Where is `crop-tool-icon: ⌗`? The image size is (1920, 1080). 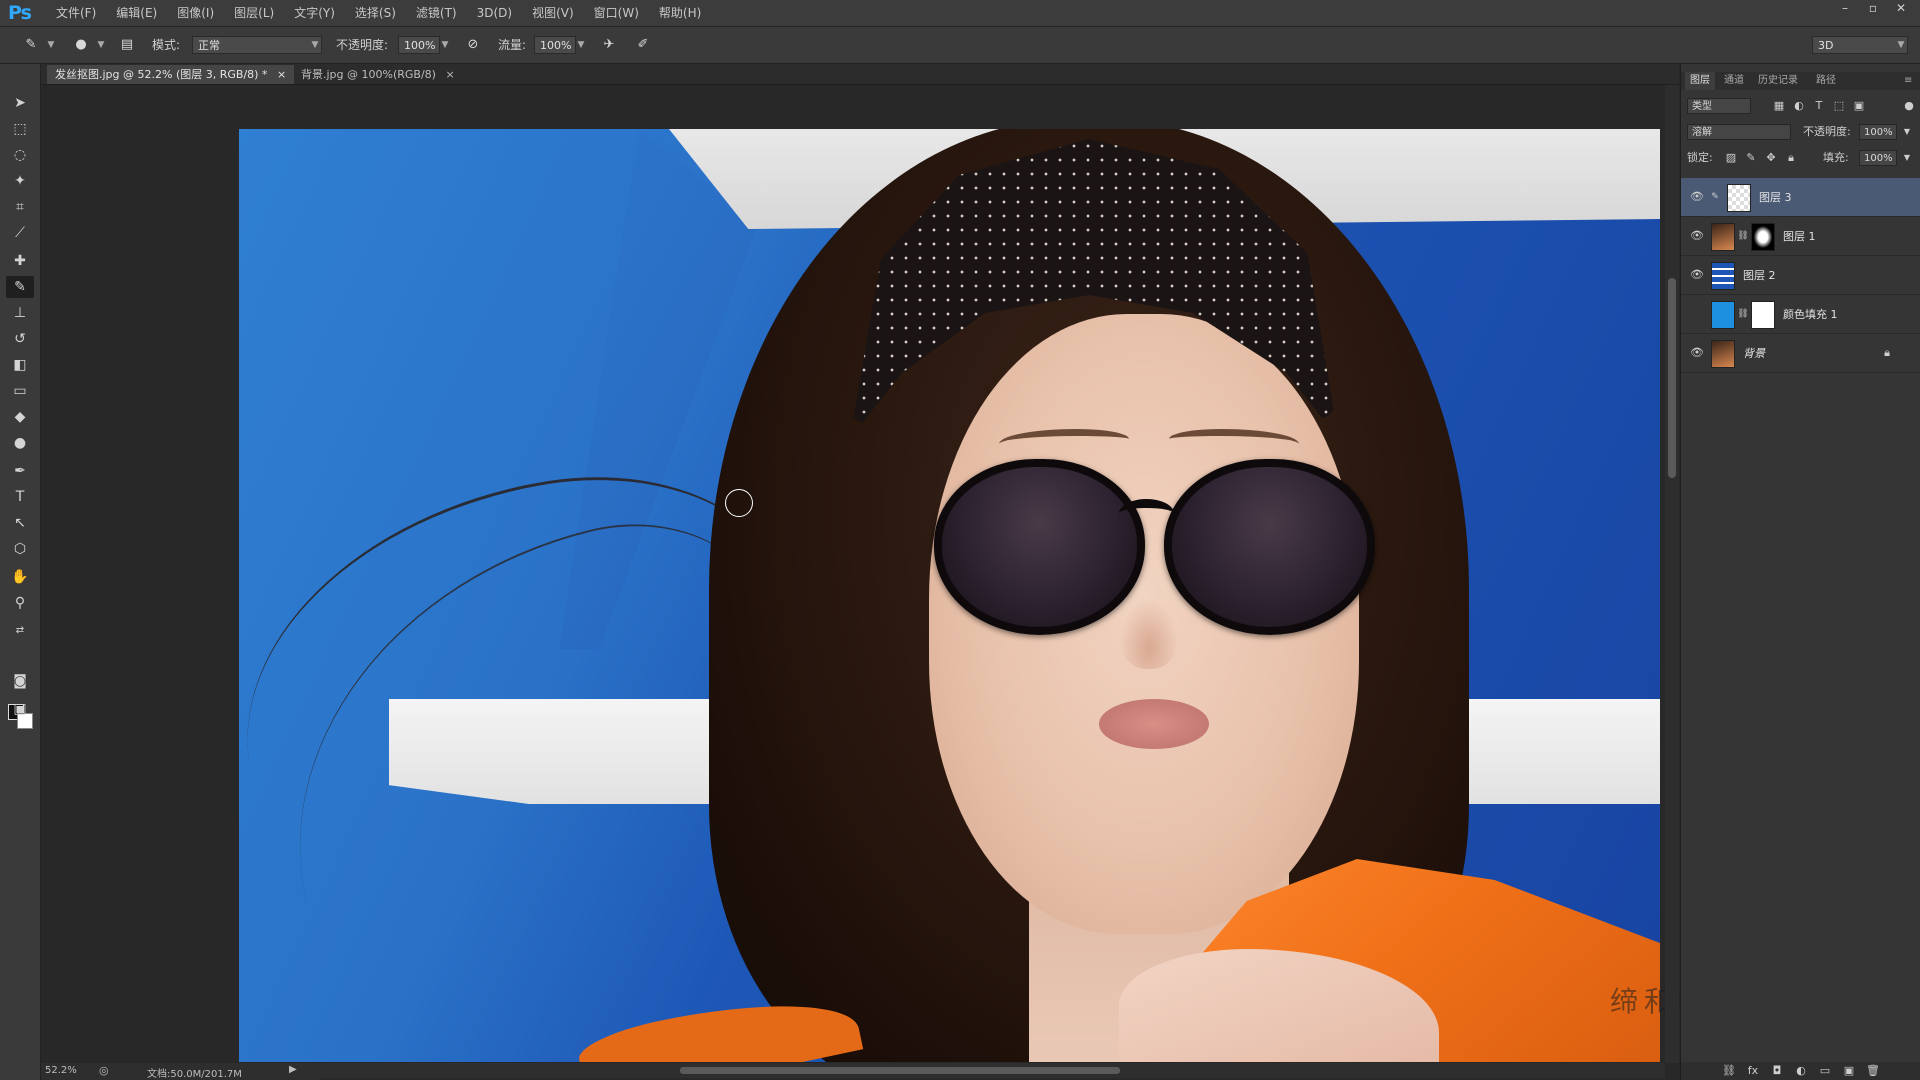 crop-tool-icon: ⌗ is located at coordinates (20, 207).